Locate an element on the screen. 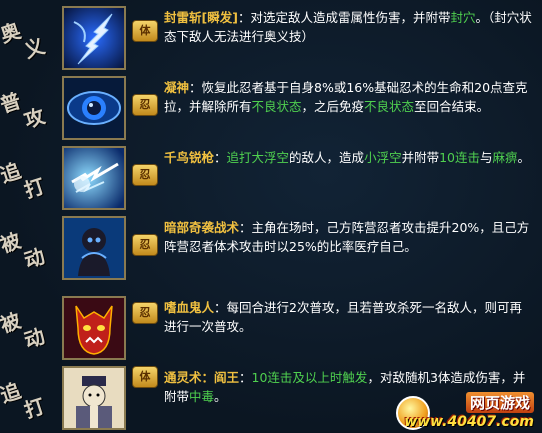 The width and height of the screenshot is (542, 433). description-segment: 并附带 is located at coordinates (420, 157).